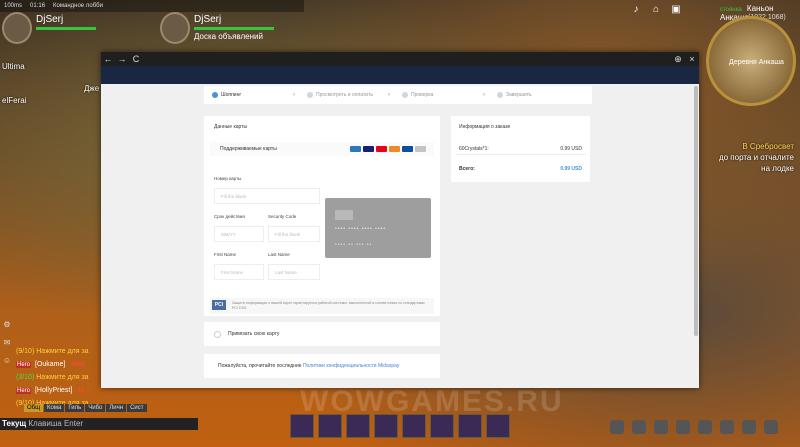 Image resolution: width=800 pixels, height=447 pixels. What do you see at coordinates (279, 254) in the screenshot?
I see `last-name-label: Last Name` at bounding box center [279, 254].